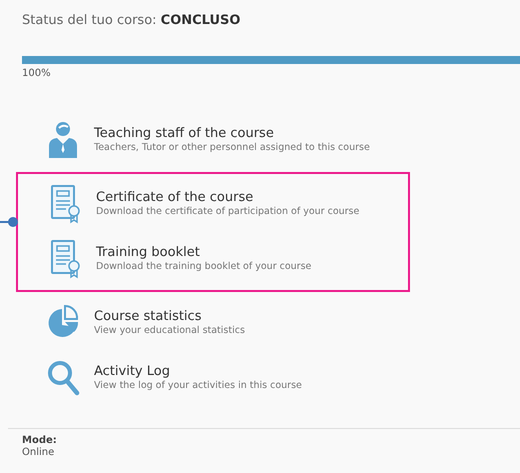 The height and width of the screenshot is (473, 520). Describe the element at coordinates (169, 331) in the screenshot. I see `item-description: View your educational statistics` at that location.